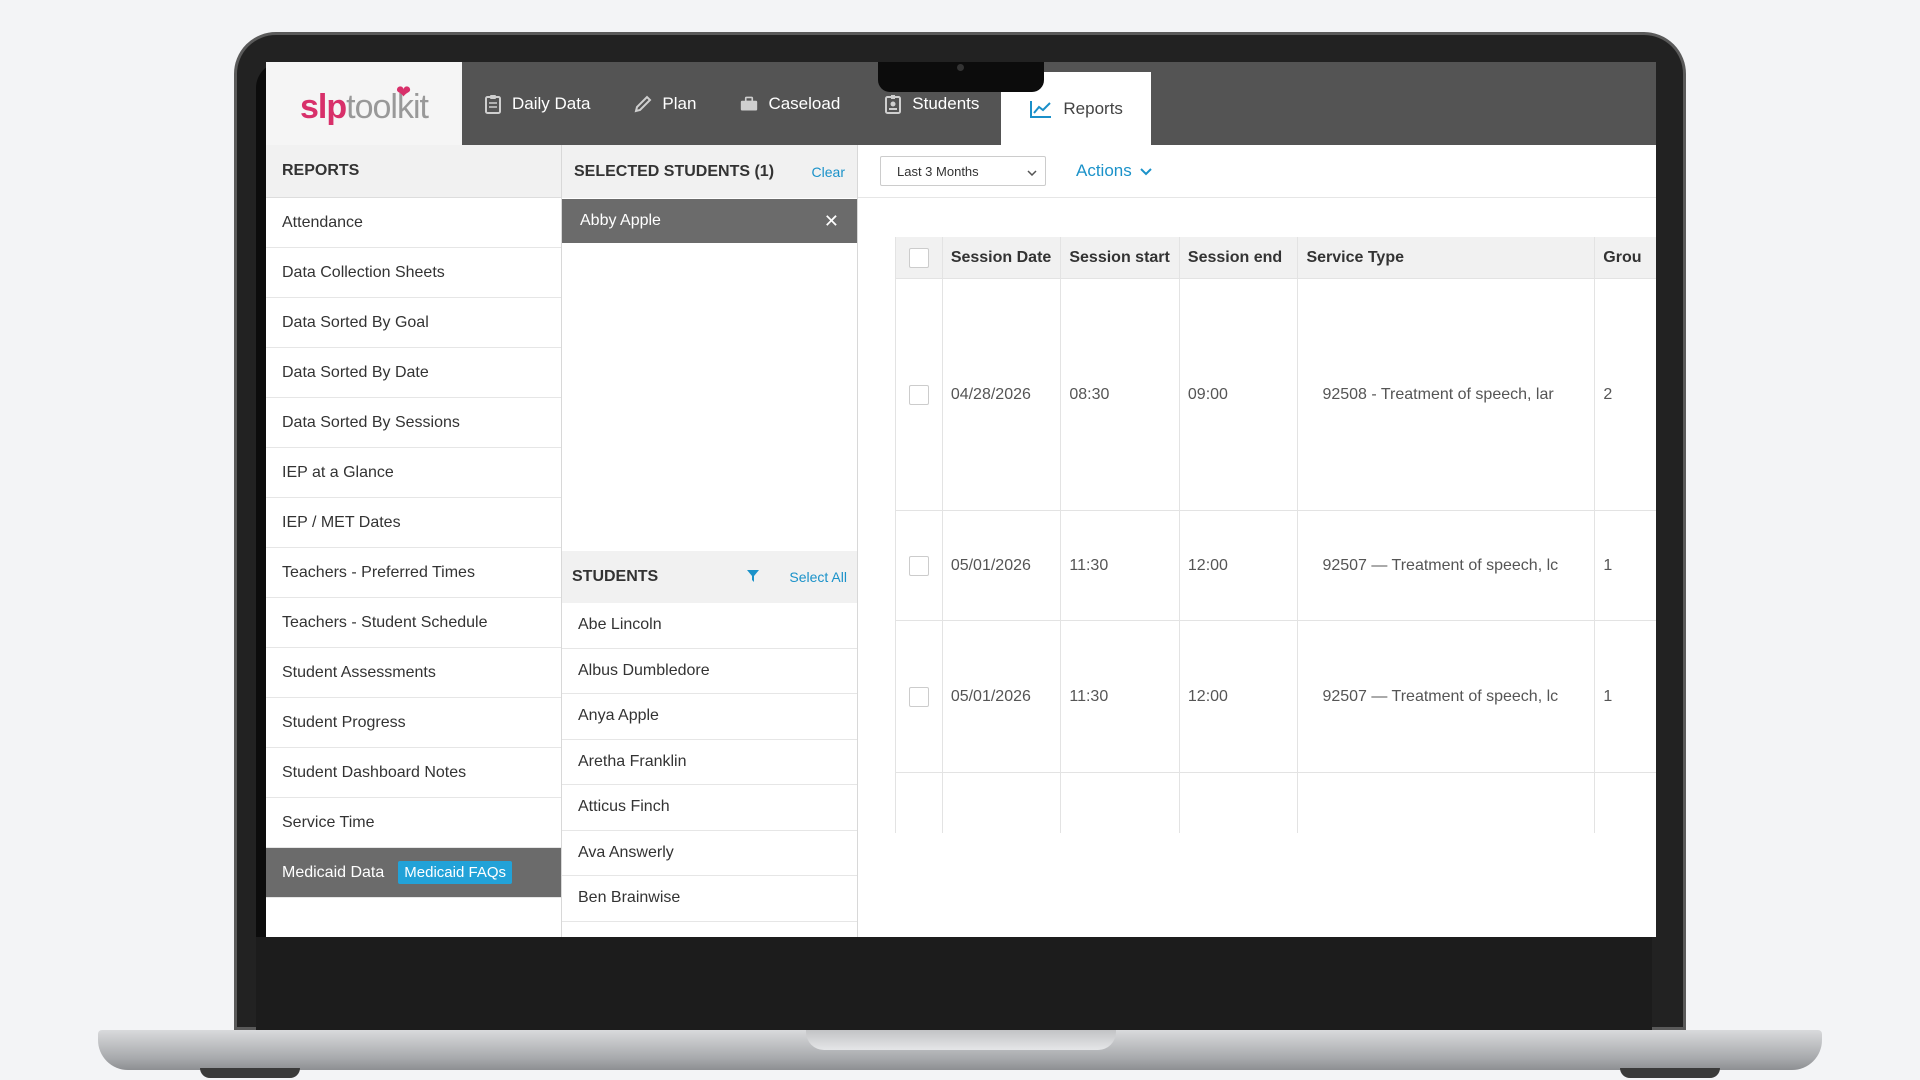 Image resolution: width=1920 pixels, height=1080 pixels. What do you see at coordinates (709, 221) in the screenshot?
I see `selected-student-item: Abby Apple ✕` at bounding box center [709, 221].